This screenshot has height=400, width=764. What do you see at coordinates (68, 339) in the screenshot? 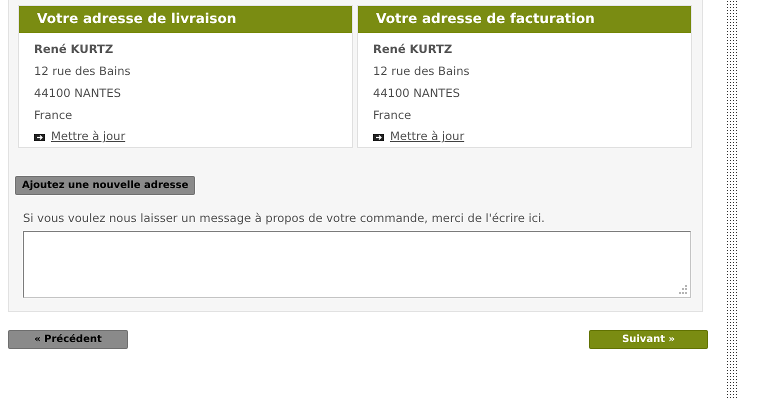
I see `previous-button: « Précédent` at bounding box center [68, 339].